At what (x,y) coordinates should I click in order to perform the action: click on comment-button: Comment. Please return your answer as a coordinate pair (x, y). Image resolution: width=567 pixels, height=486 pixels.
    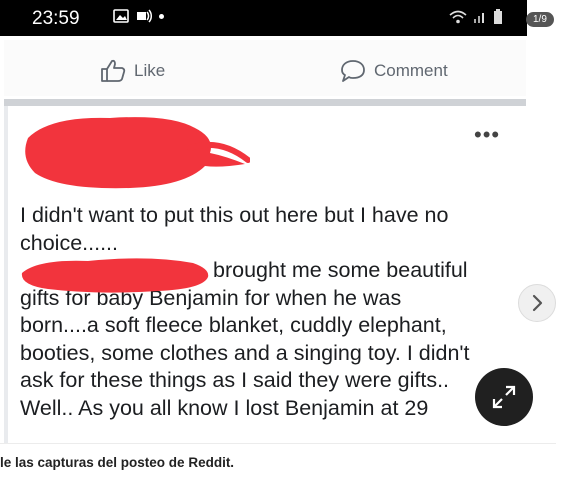
    Looking at the image, I should click on (394, 71).